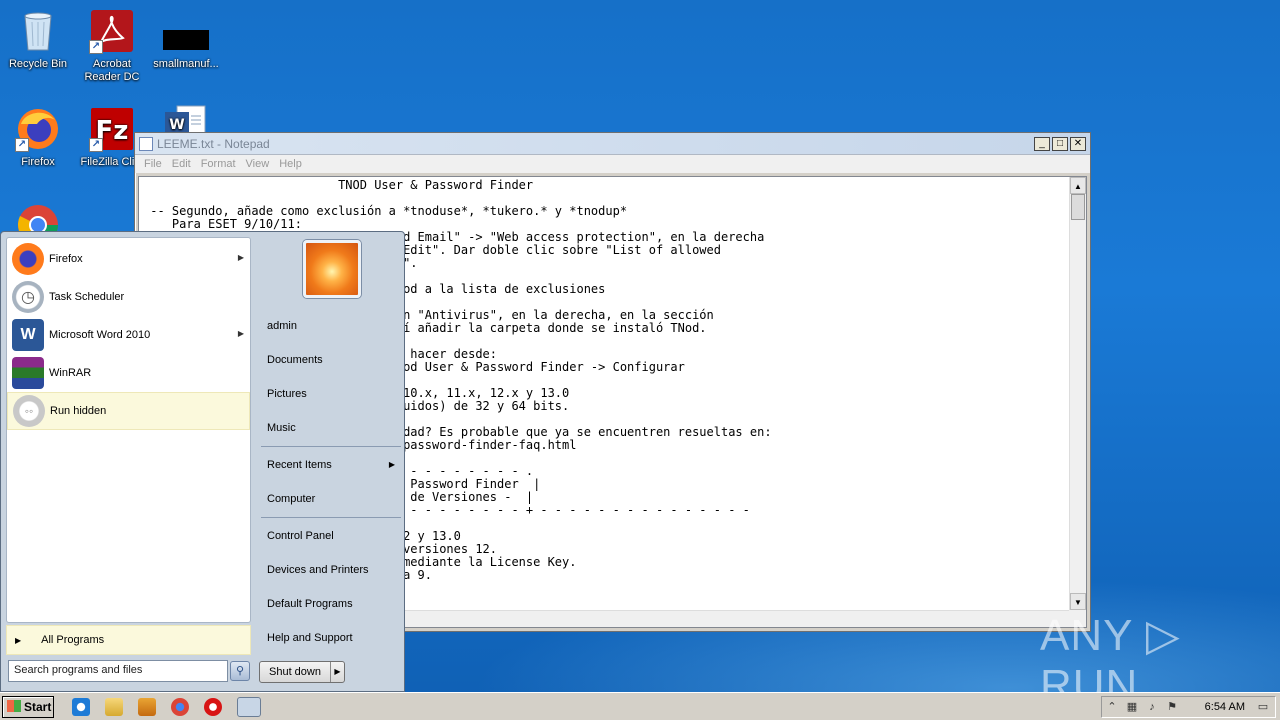 This screenshot has width=1280, height=720. Describe the element at coordinates (332, 269) in the screenshot. I see `user-avatar` at that location.